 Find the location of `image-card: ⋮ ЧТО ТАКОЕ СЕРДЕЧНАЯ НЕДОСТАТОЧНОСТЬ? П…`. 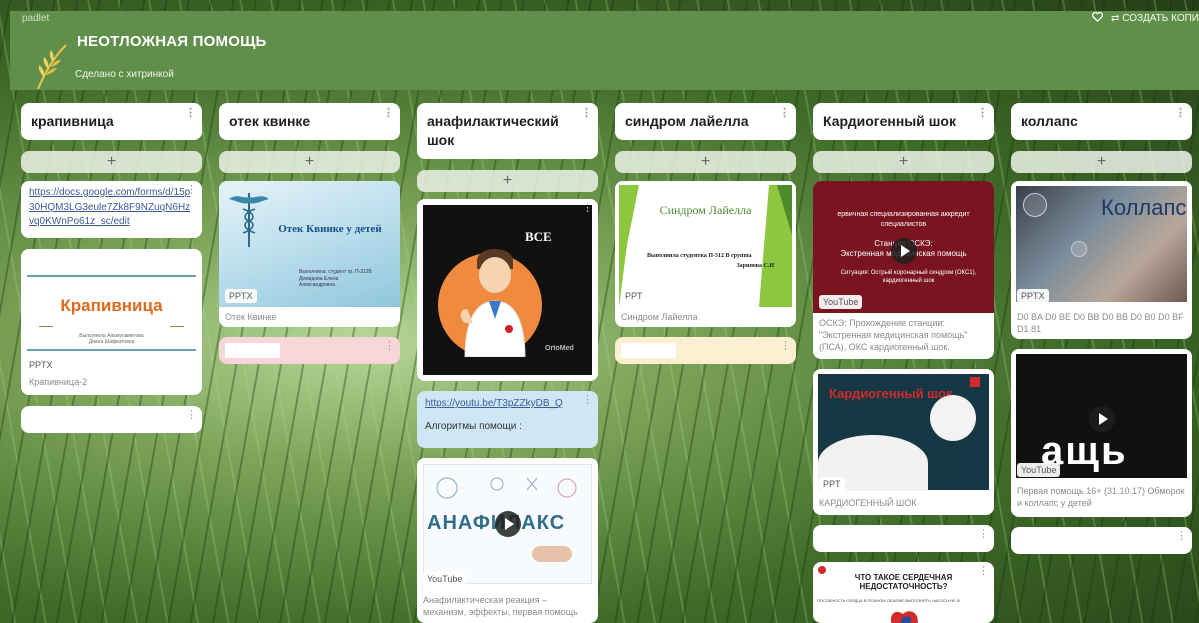

image-card: ⋮ ЧТО ТАКОЕ СЕРДЕЧНАЯ НЕДОСТАТОЧНОСТЬ? П… is located at coordinates (903, 592).